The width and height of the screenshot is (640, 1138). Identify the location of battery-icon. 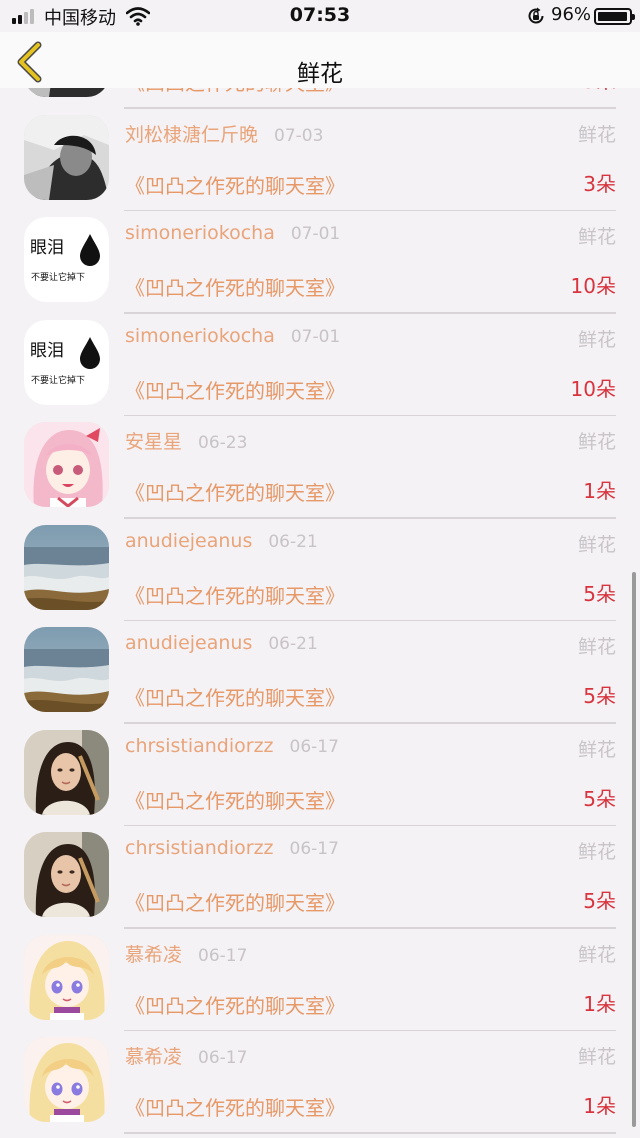
(614, 16).